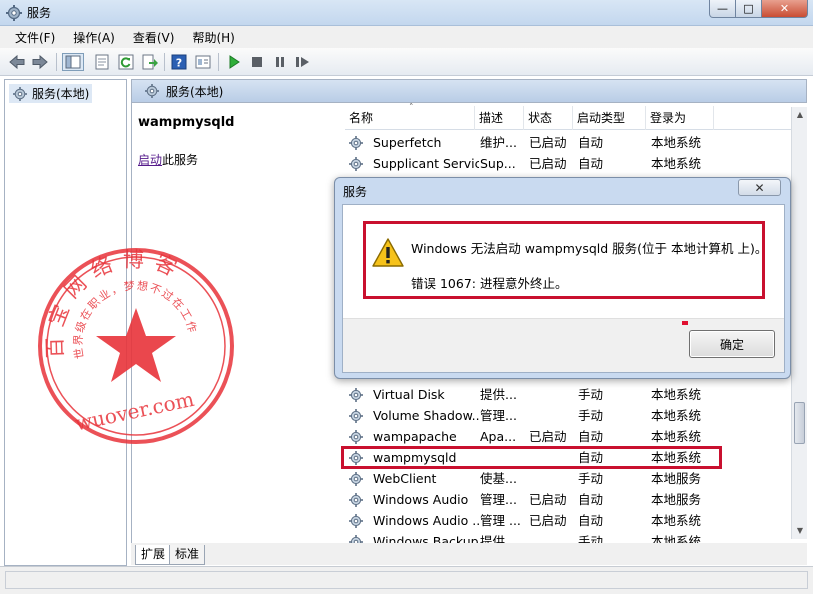 The image size is (813, 594). I want to click on console-tree: 服务(本地), so click(65, 322).